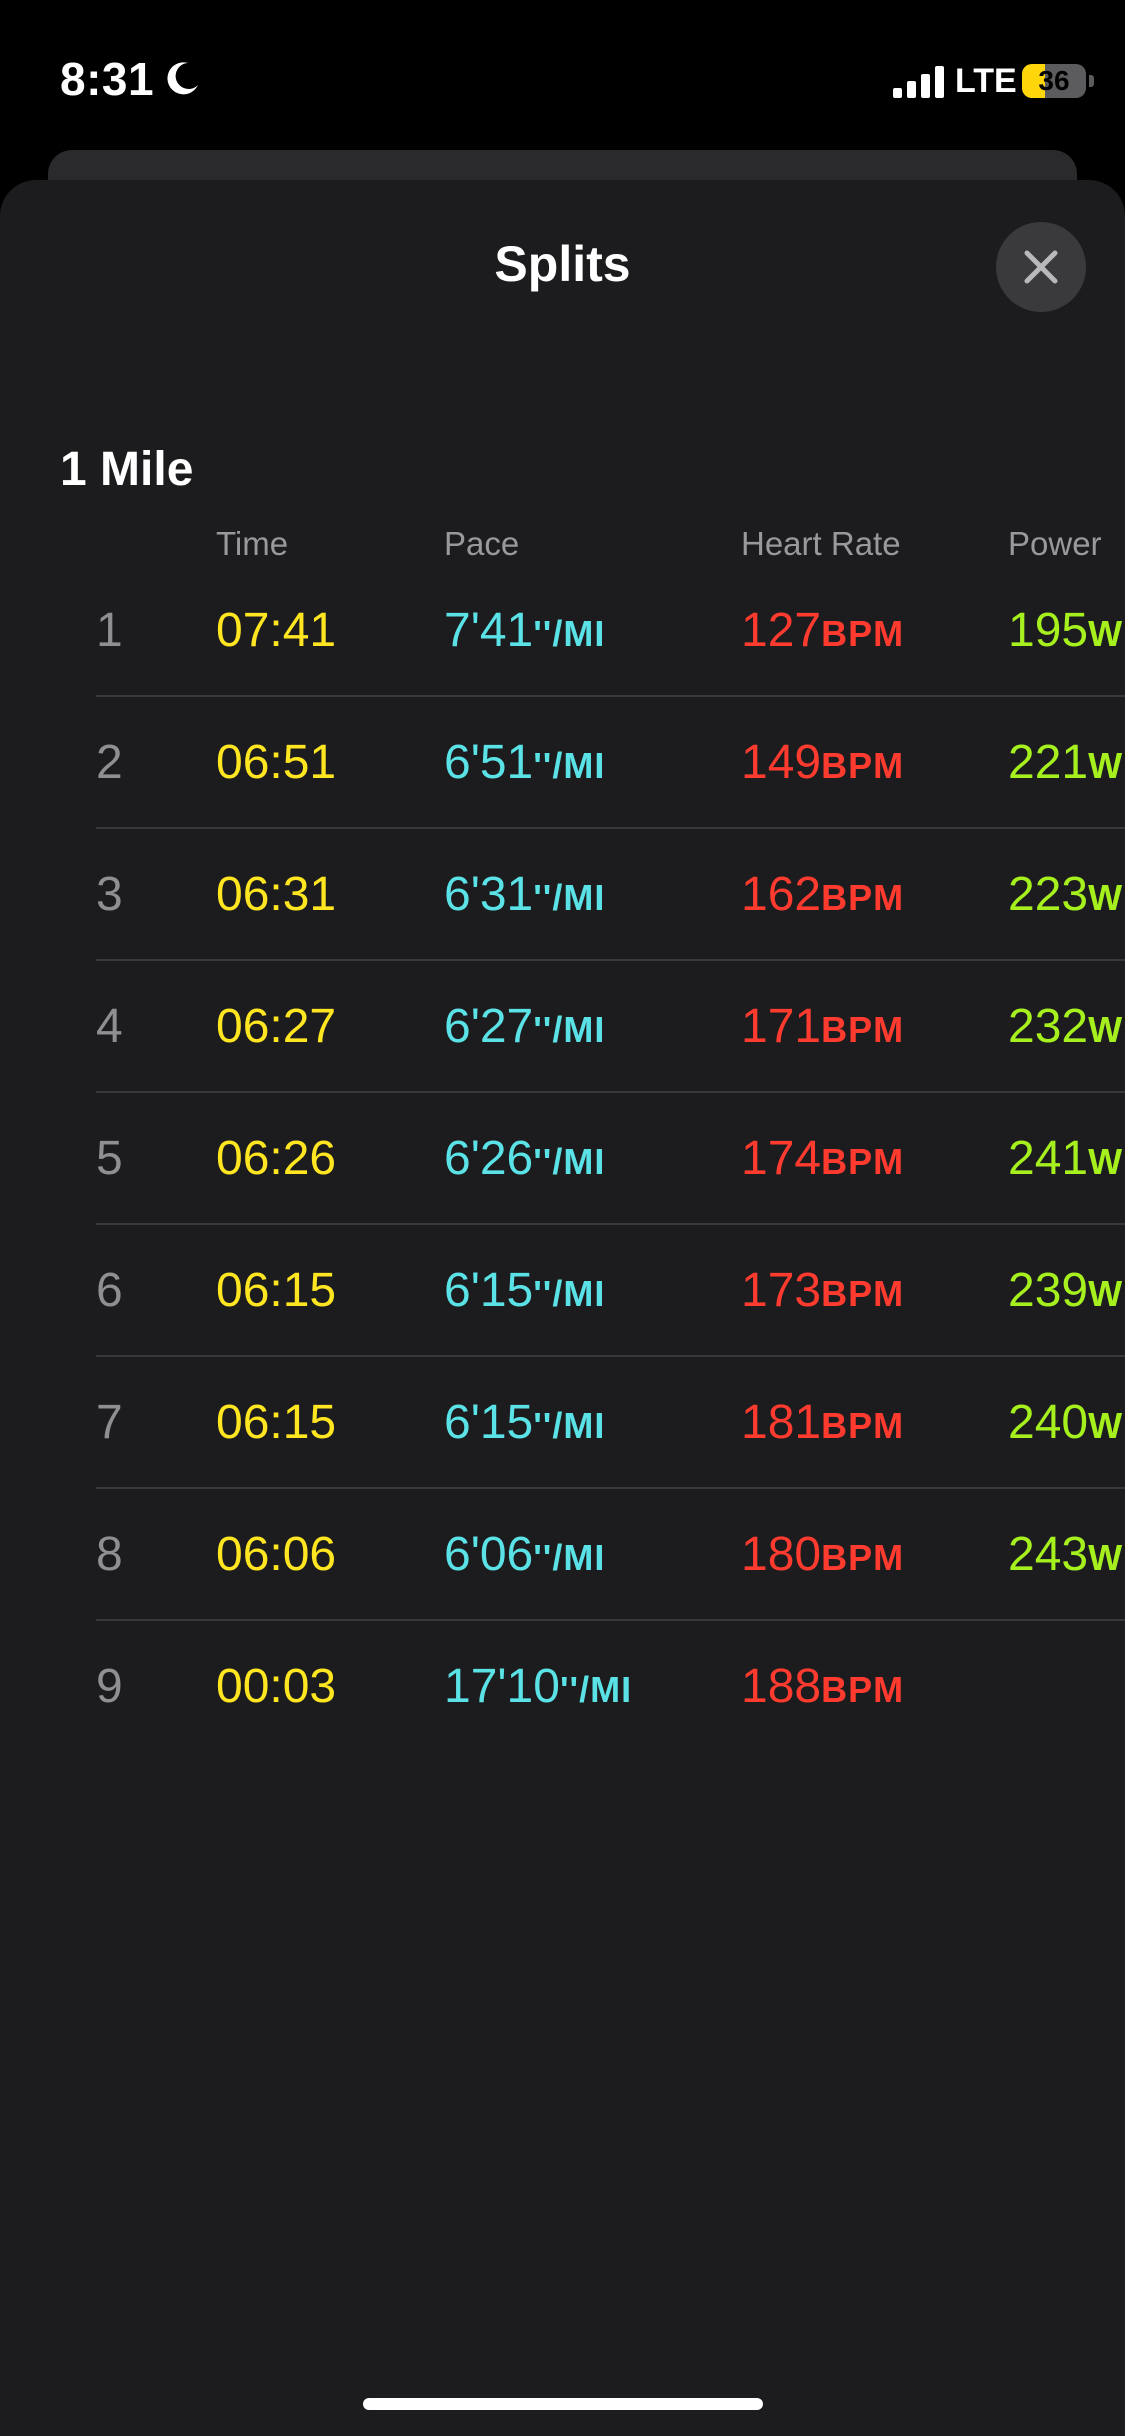 The width and height of the screenshot is (1125, 2436). What do you see at coordinates (1048, 762) in the screenshot?
I see `split-power-value: 221` at bounding box center [1048, 762].